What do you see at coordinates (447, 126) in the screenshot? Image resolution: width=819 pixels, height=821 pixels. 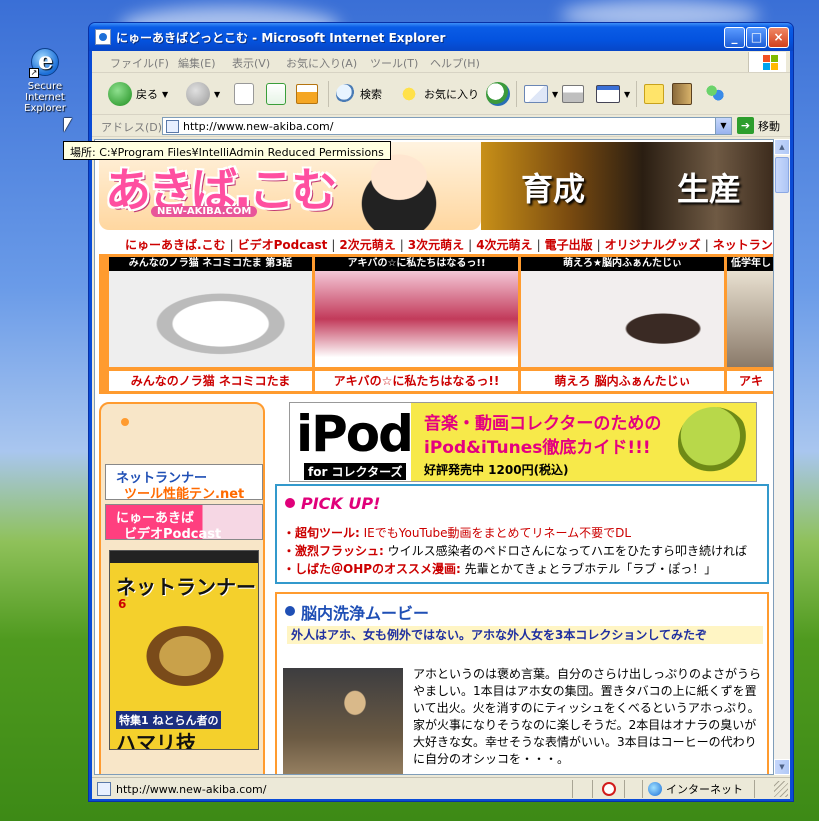 I see `address-input: http://www.new-akiba.com/ ▼` at bounding box center [447, 126].